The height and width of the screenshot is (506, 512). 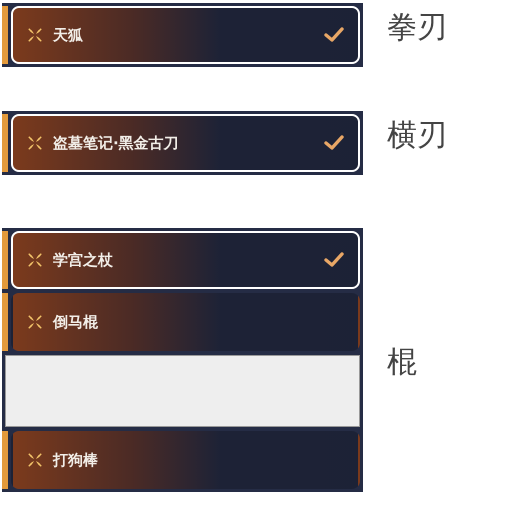 I want to click on weapon-name: 盗墓笔记·黑金古刀, so click(x=116, y=143).